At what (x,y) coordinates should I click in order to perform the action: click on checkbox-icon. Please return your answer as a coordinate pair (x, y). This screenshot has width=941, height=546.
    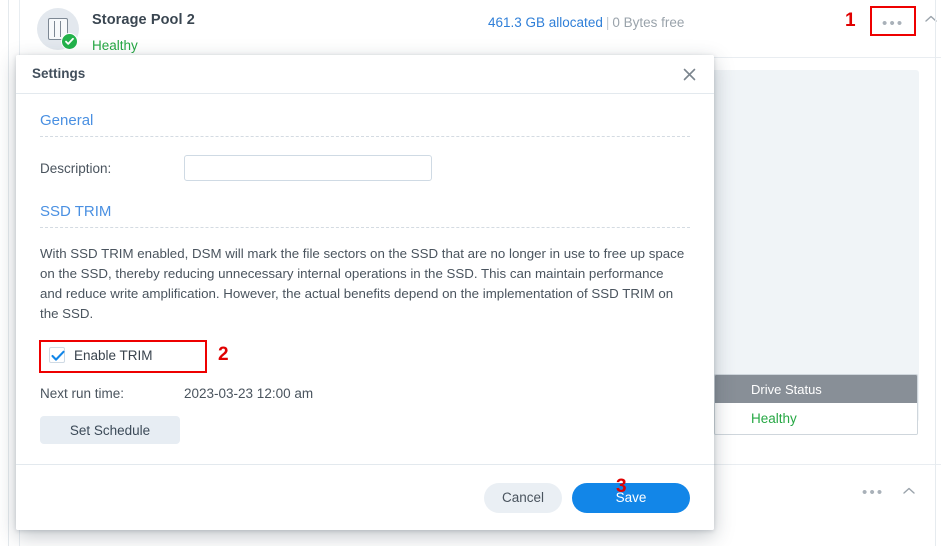
    Looking at the image, I should click on (57, 355).